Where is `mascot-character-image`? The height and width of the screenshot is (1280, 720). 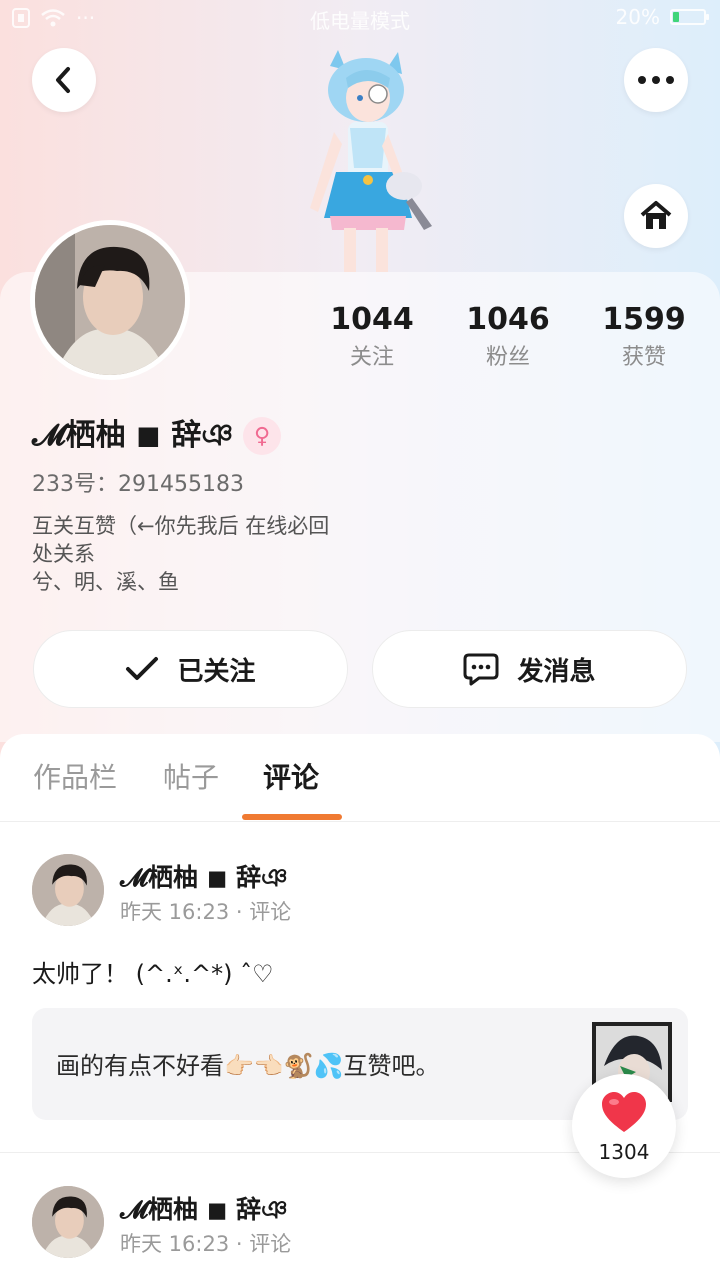
mascot-character-image is located at coordinates (371, 161).